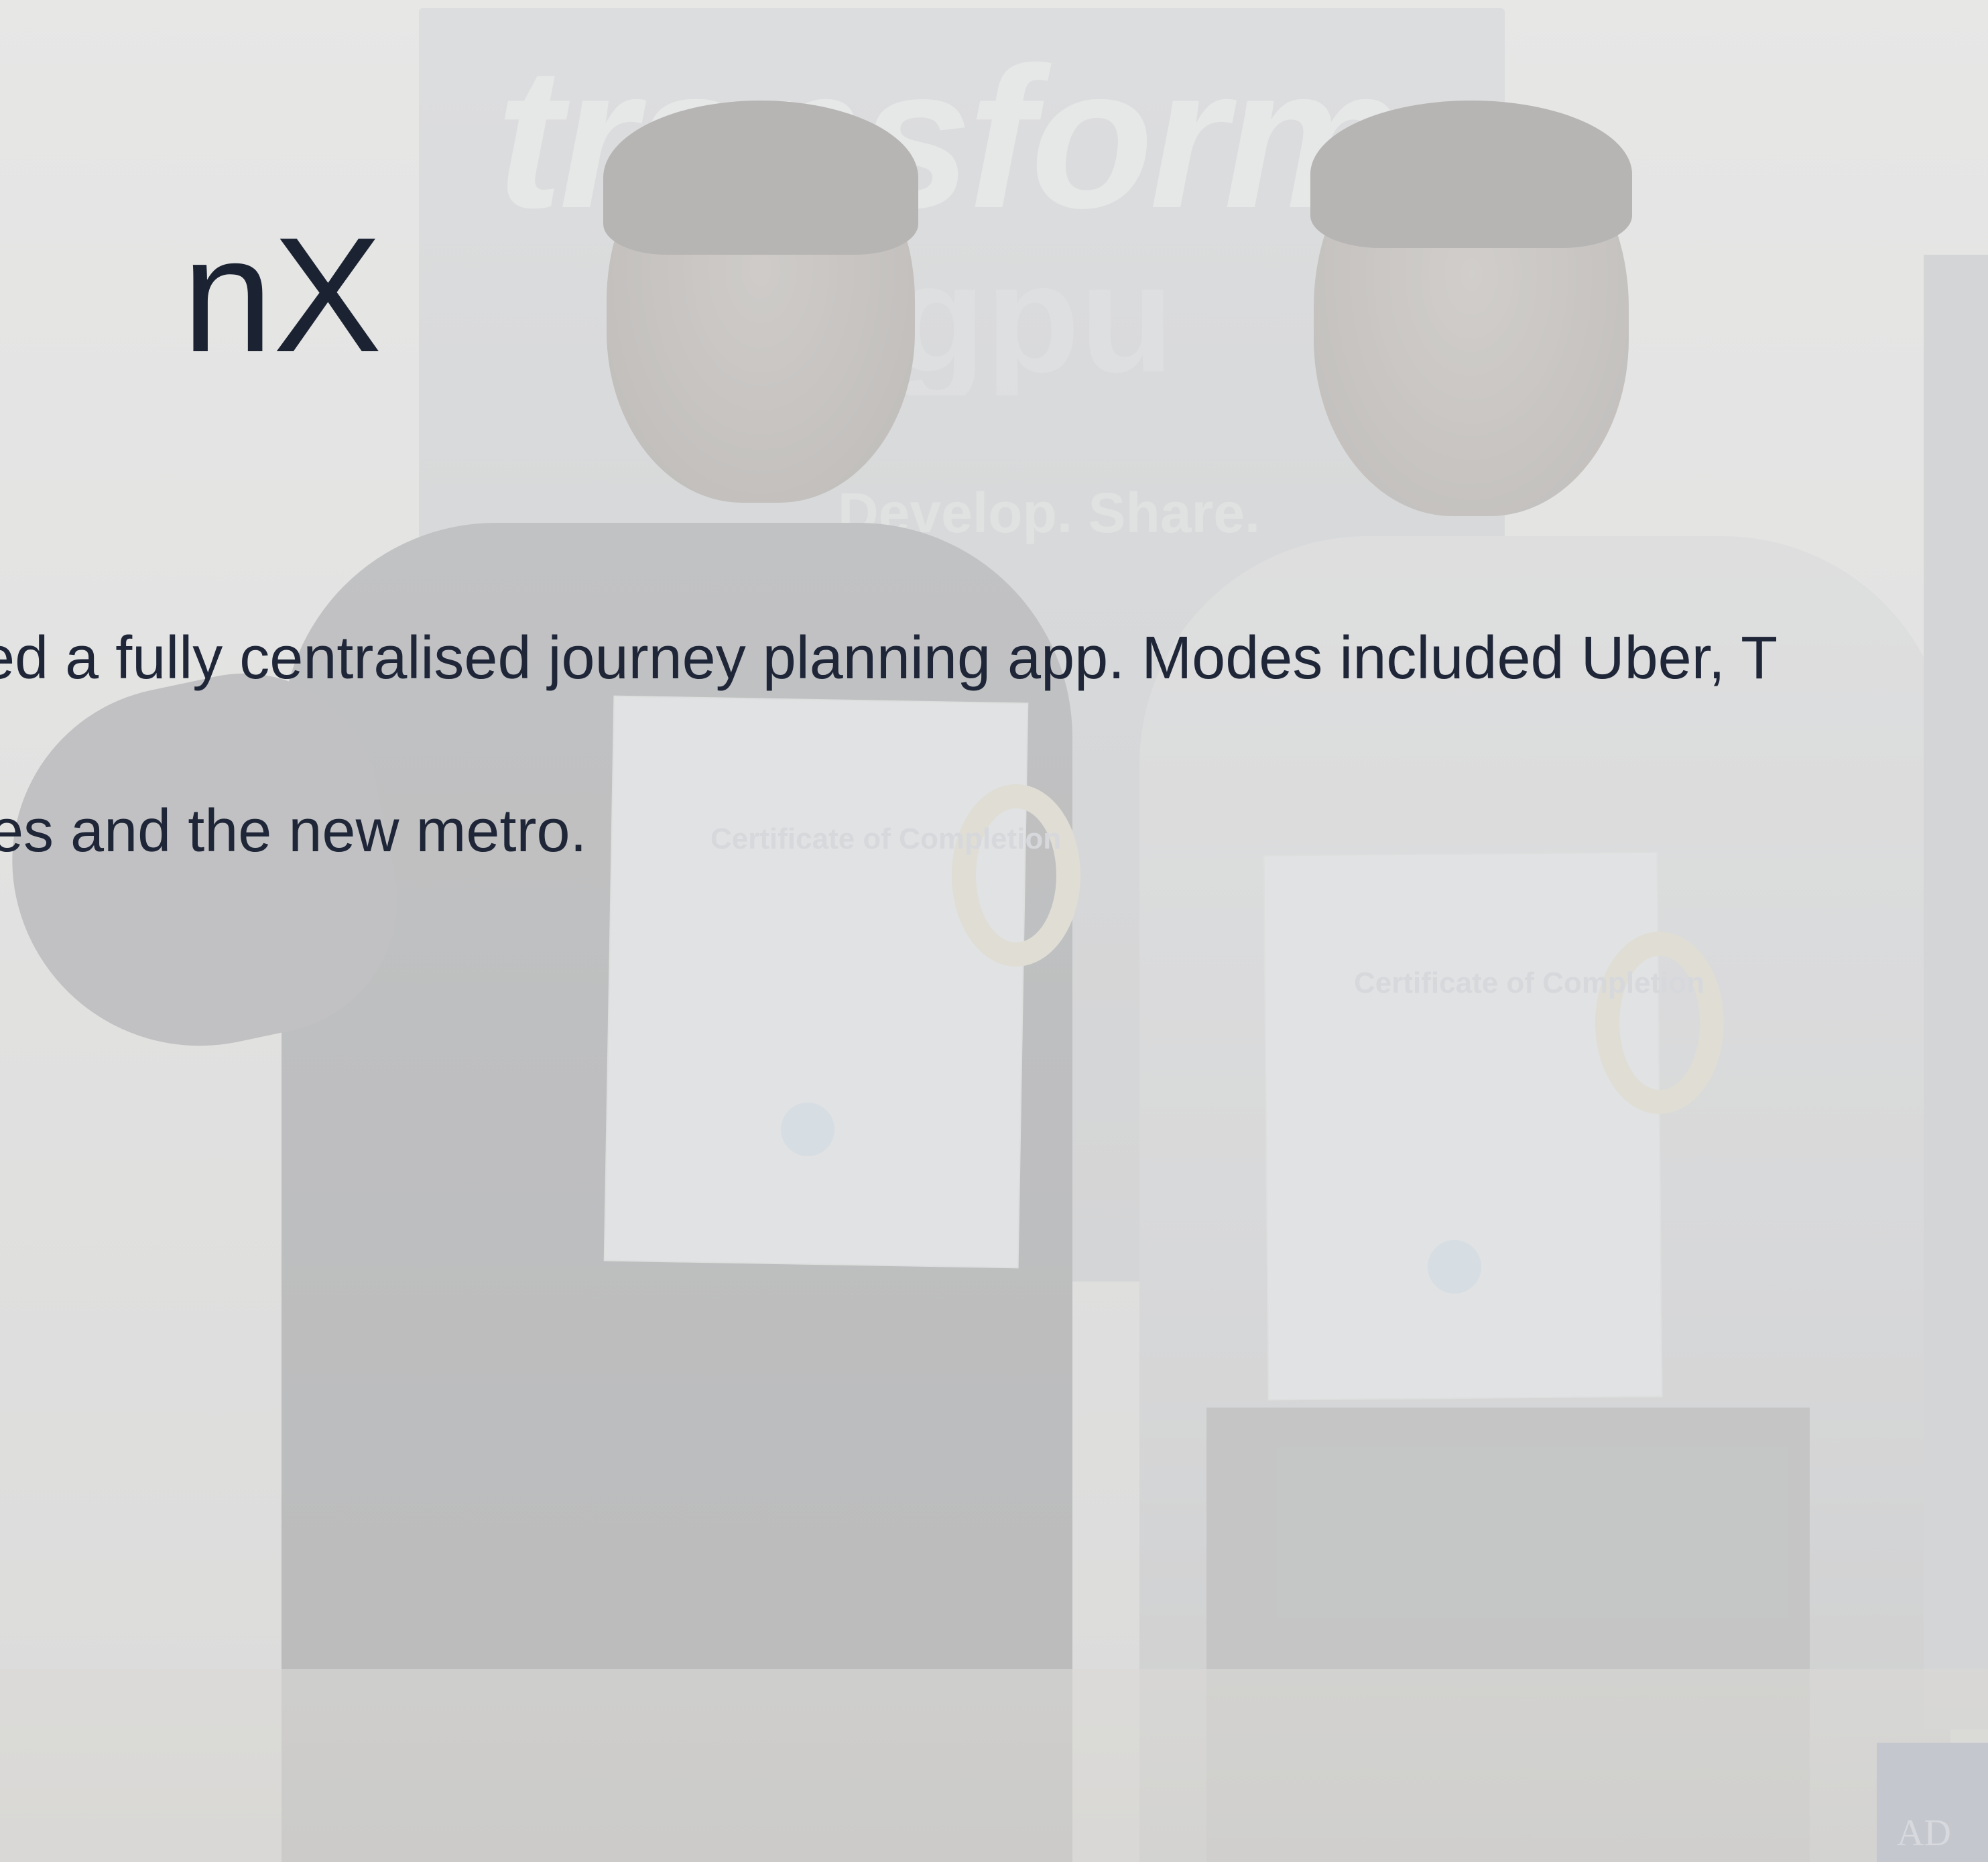  What do you see at coordinates (293, 831) in the screenshot?
I see `body-line-2: ses and the new metro.` at bounding box center [293, 831].